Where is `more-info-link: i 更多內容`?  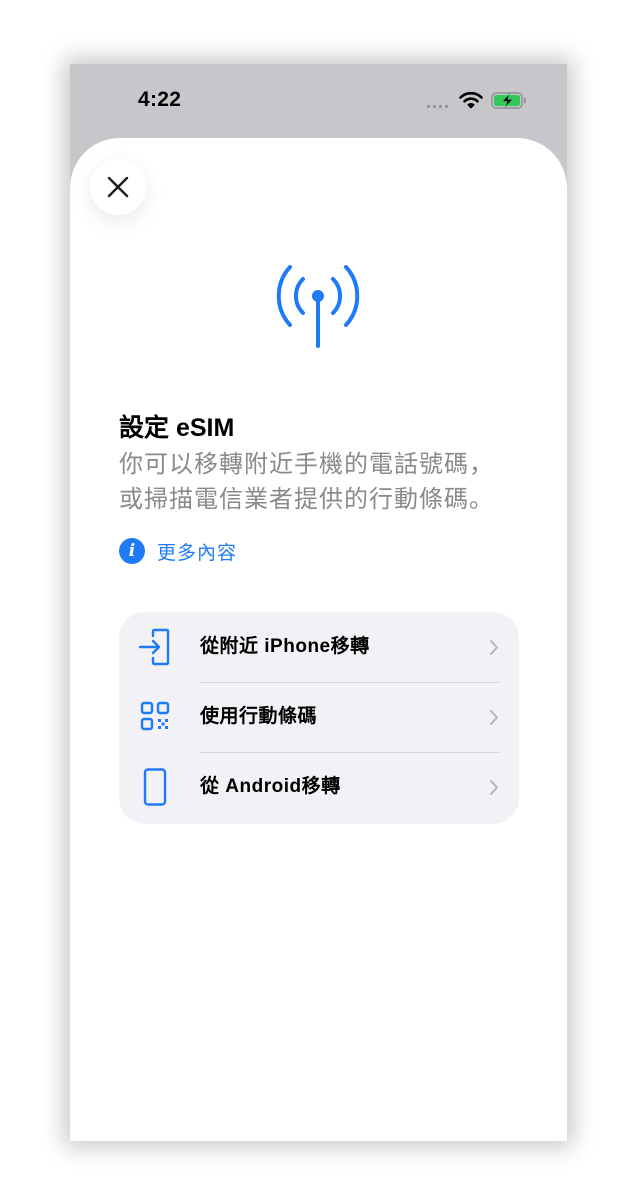
more-info-link: i 更多內容 is located at coordinates (178, 551).